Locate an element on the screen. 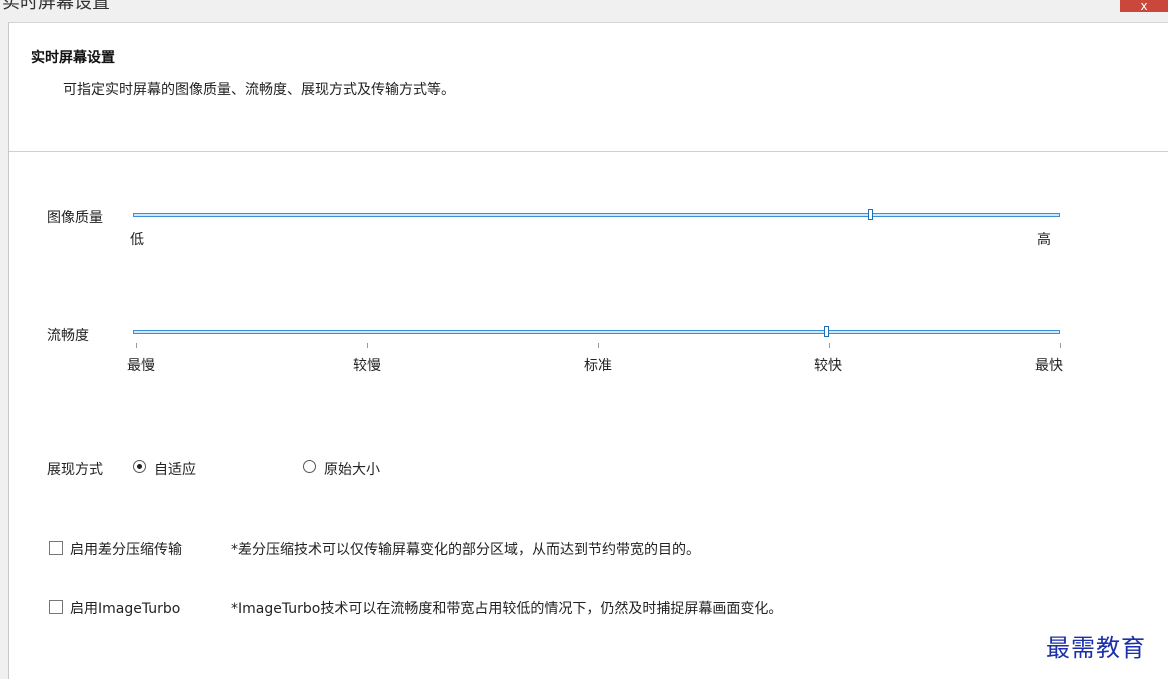 The height and width of the screenshot is (679, 1168). section-title: 实时屏幕设置 is located at coordinates (73, 58).